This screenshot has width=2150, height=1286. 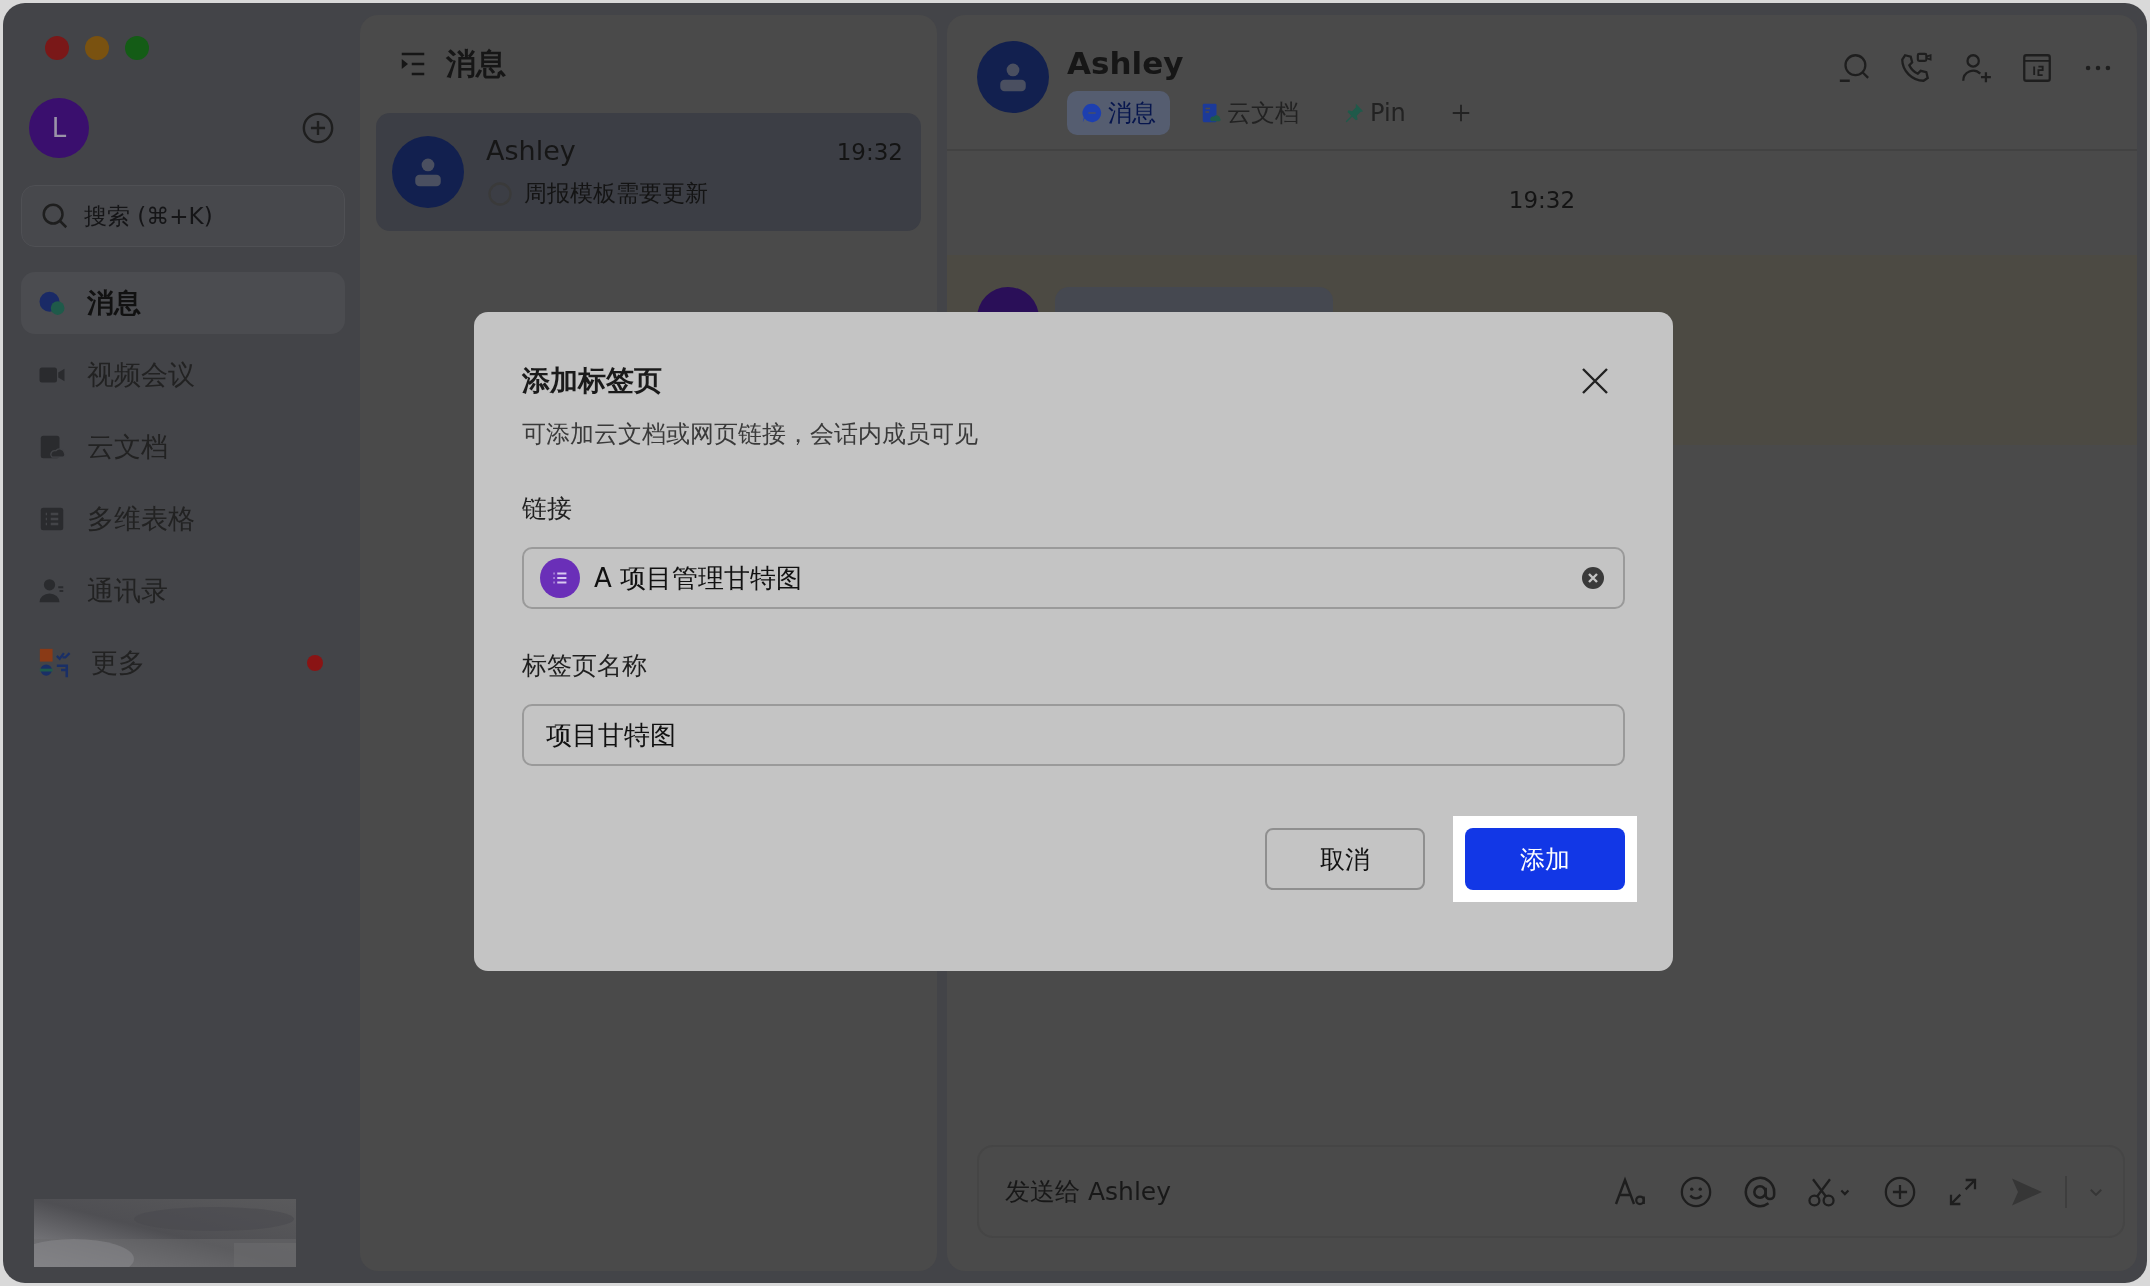 I want to click on list-icon, so click(x=560, y=578).